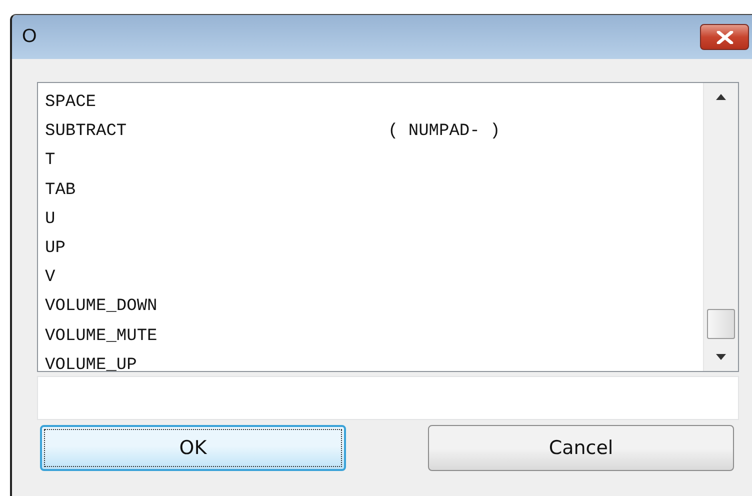 This screenshot has width=752, height=496. Describe the element at coordinates (720, 227) in the screenshot. I see `scrollbar` at that location.